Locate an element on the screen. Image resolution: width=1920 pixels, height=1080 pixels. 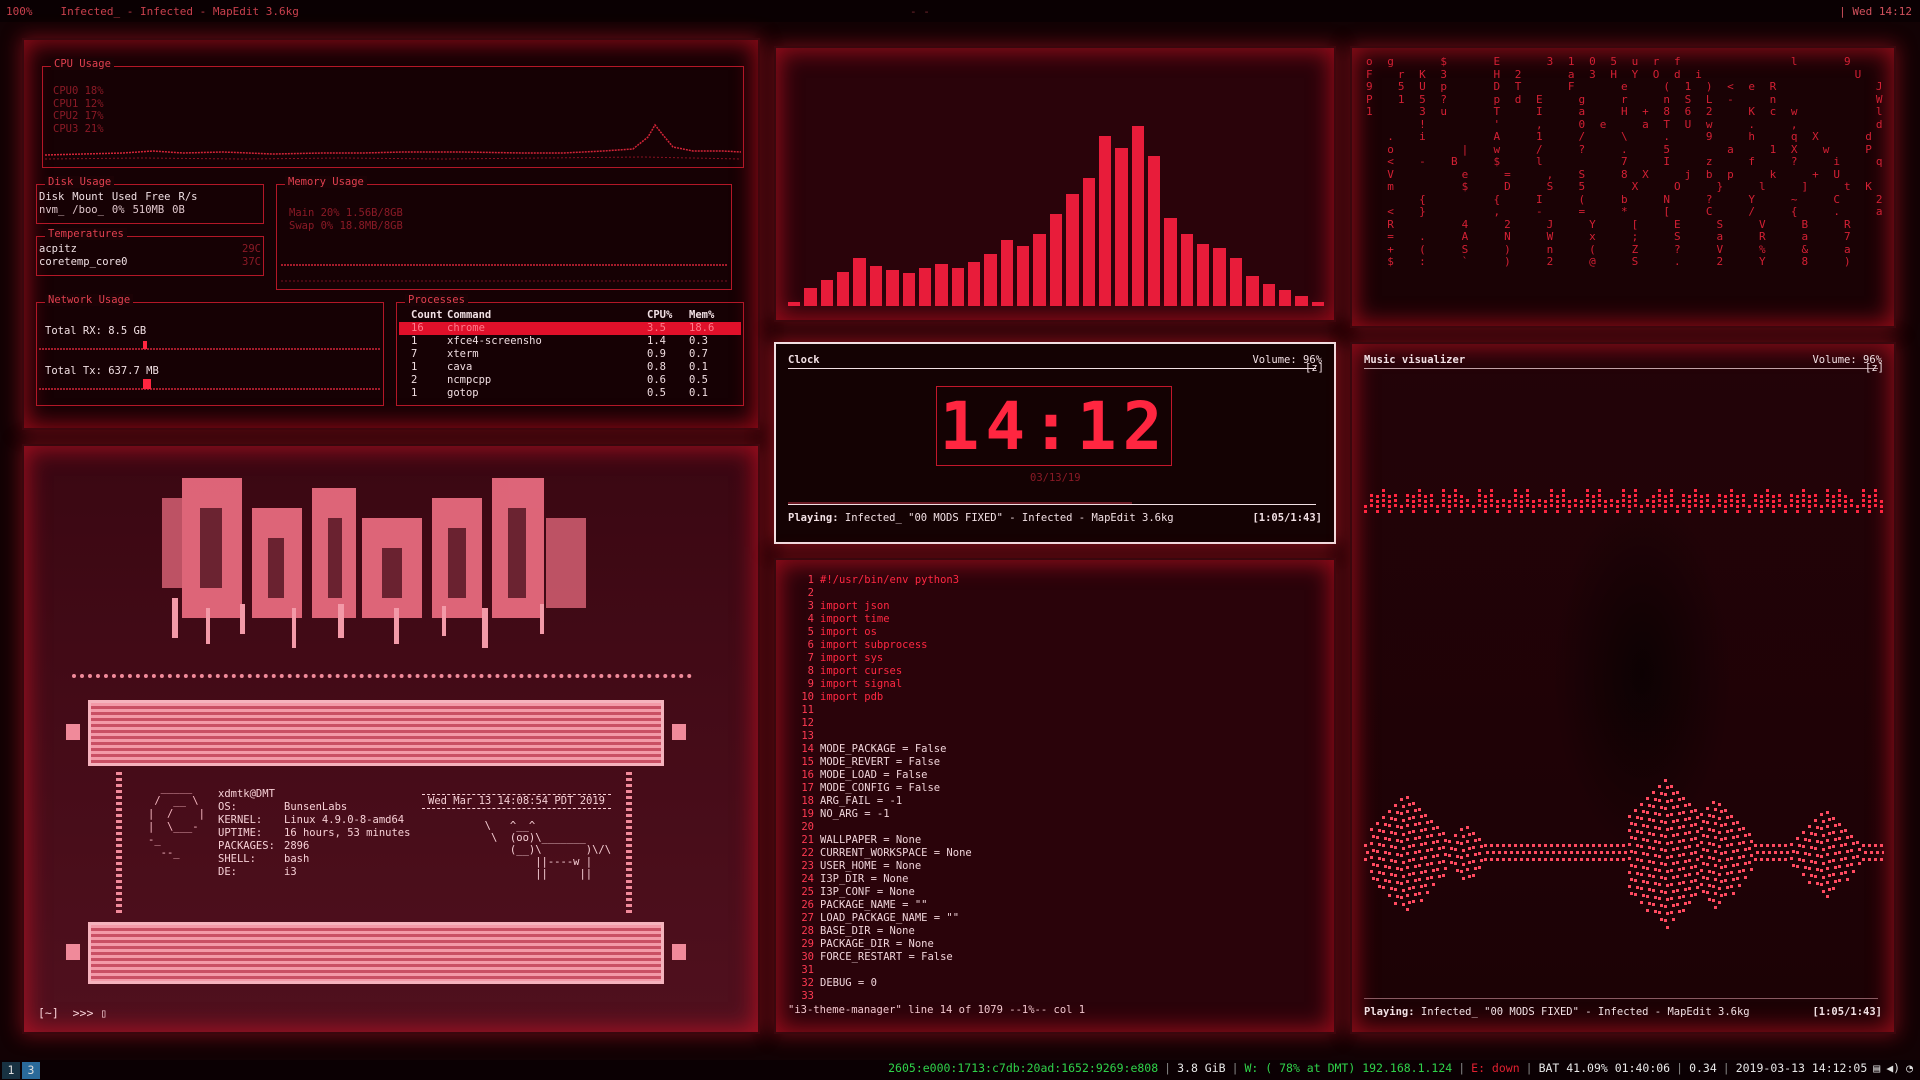
window-title: Infected_ - Infected - MapEdit 3.6kg is located at coordinates (180, 11).